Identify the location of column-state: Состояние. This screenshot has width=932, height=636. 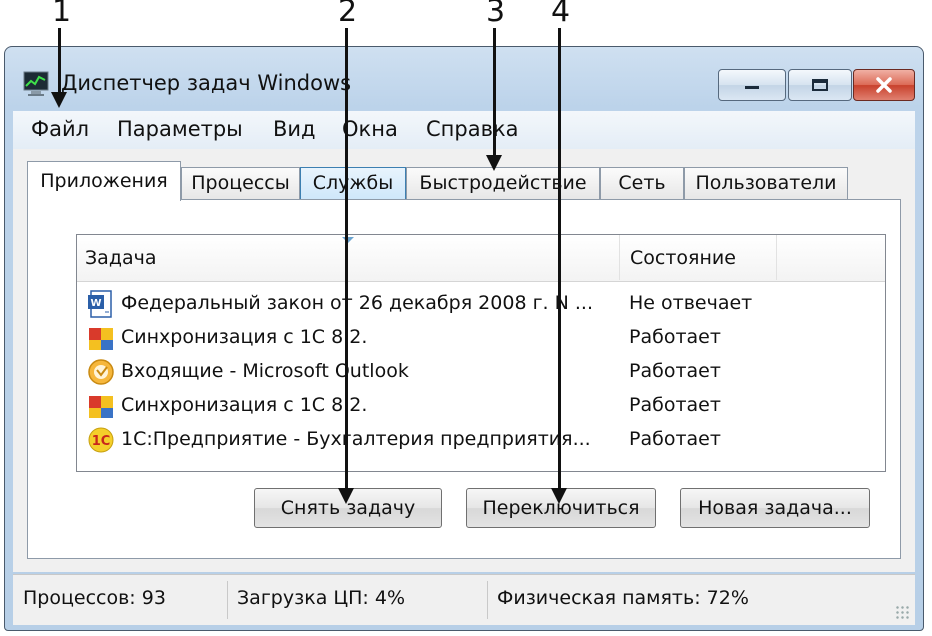
(698, 257).